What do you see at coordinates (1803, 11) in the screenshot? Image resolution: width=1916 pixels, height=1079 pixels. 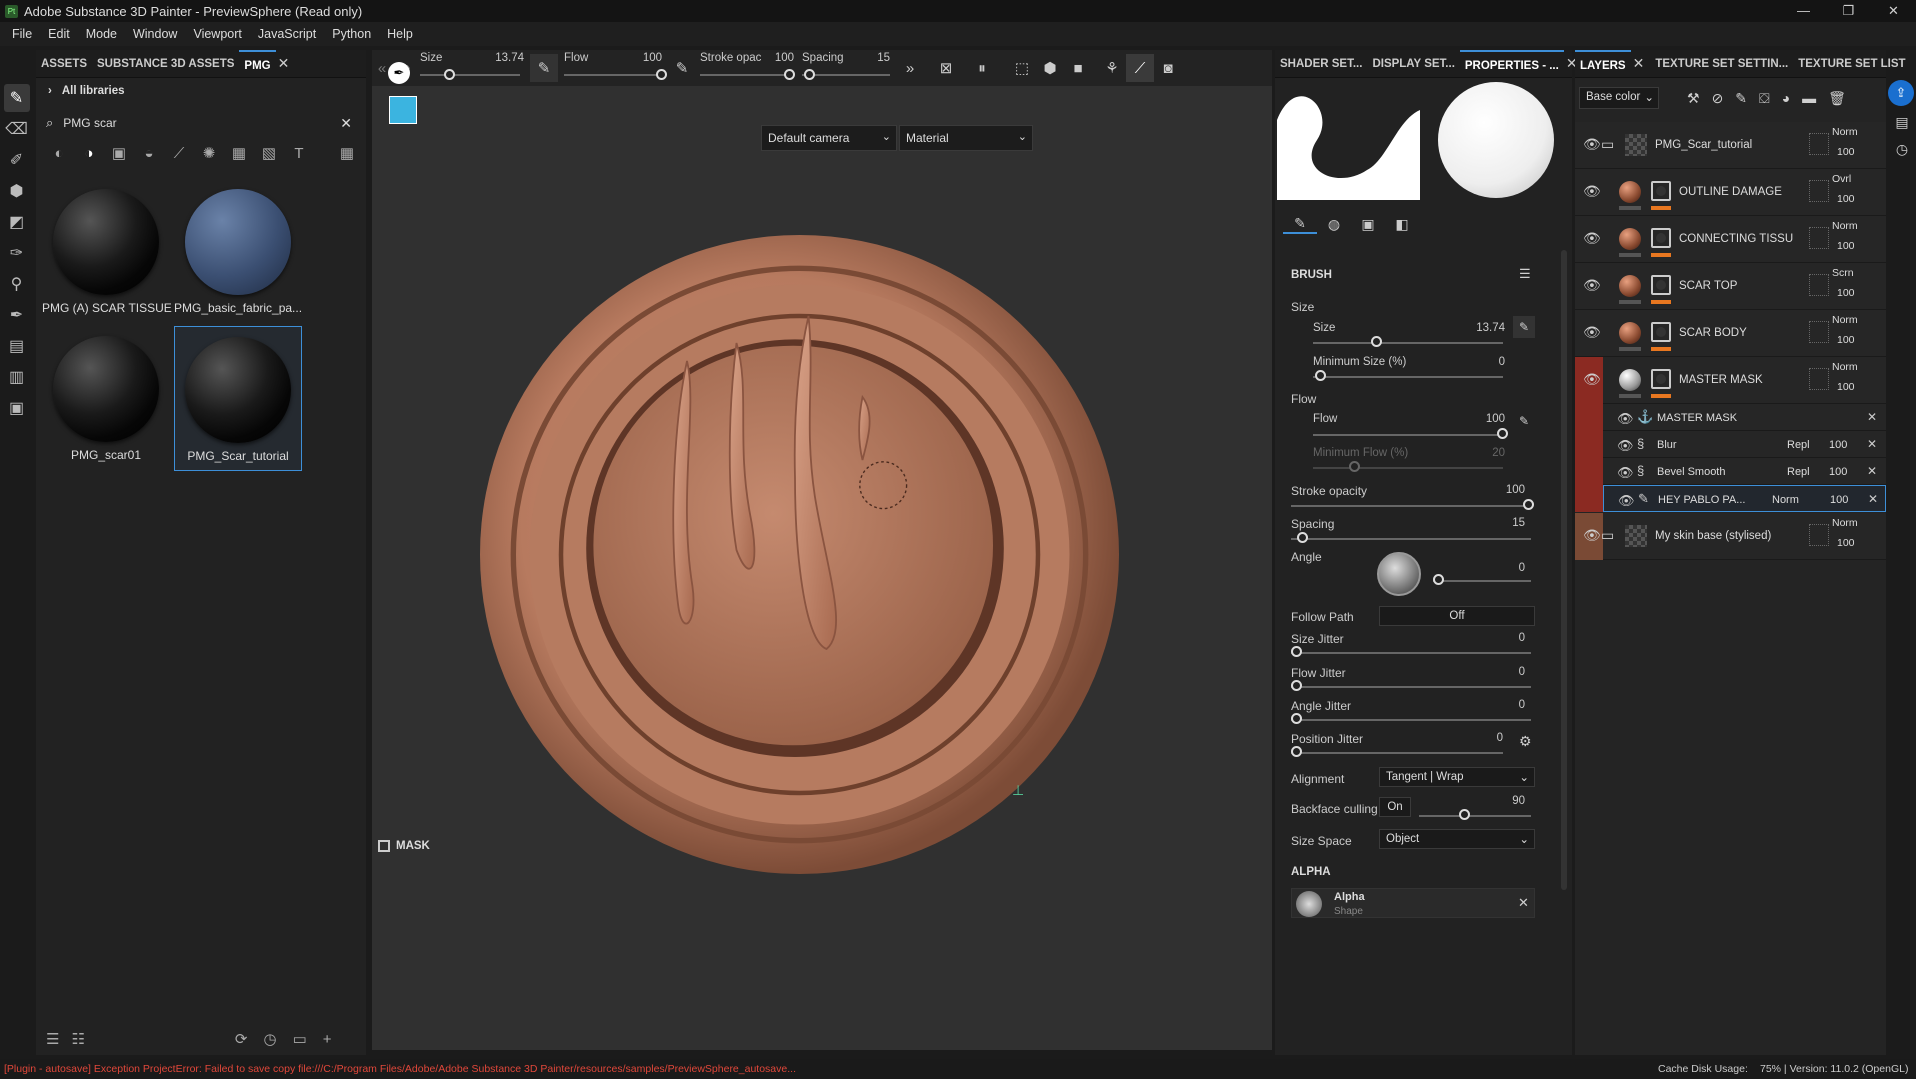 I see `minimize-icon: —` at bounding box center [1803, 11].